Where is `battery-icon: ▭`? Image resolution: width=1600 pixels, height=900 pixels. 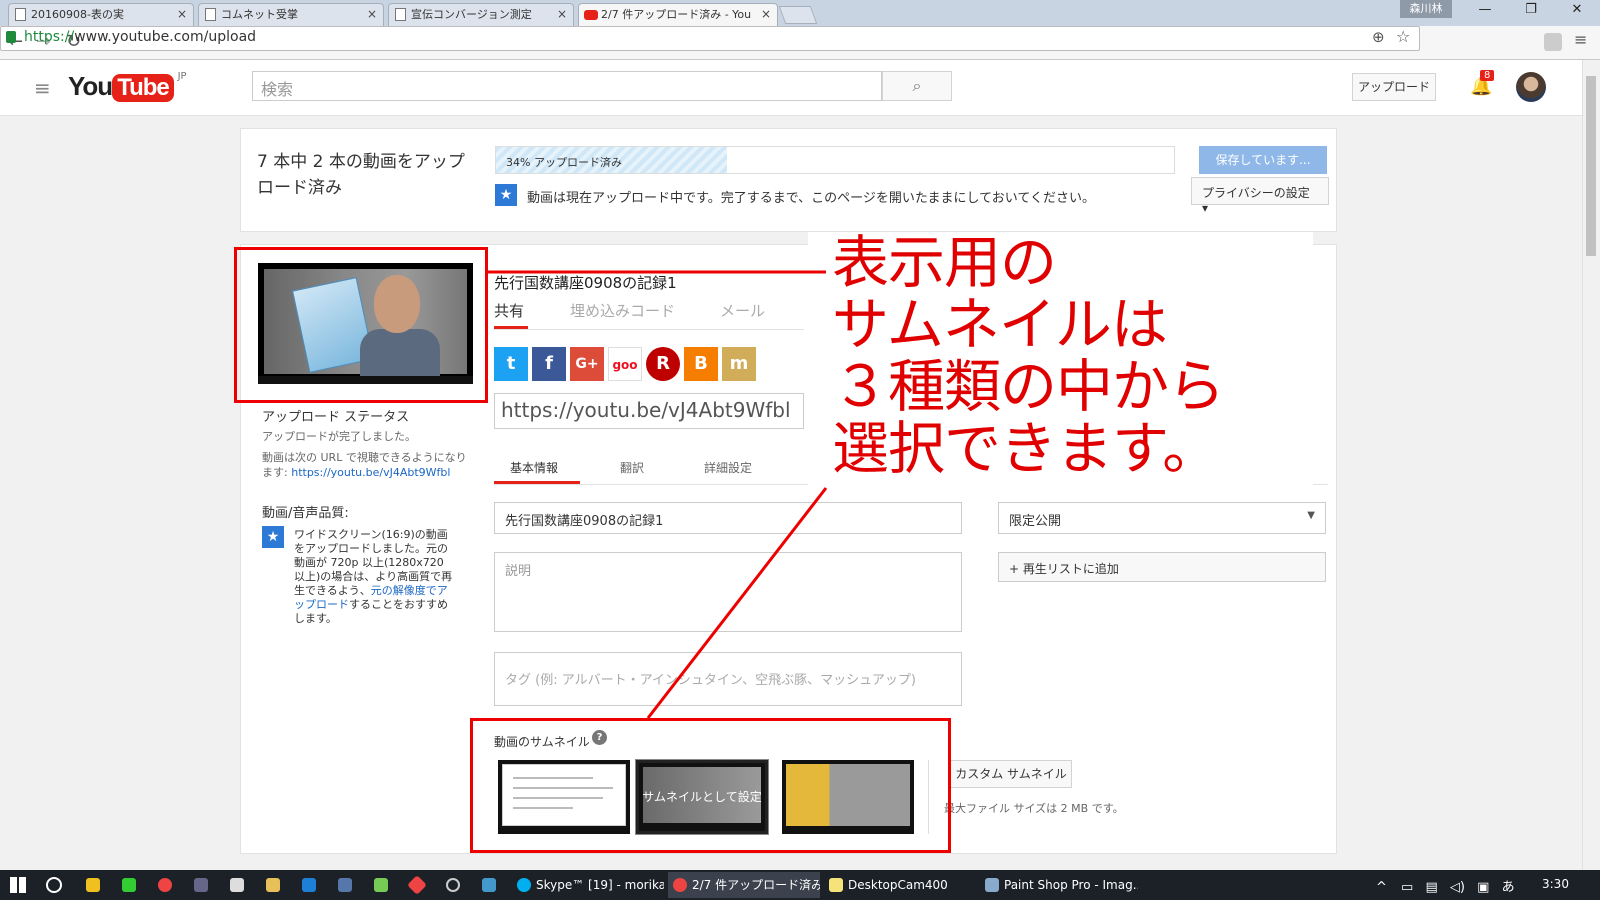 battery-icon: ▭ is located at coordinates (1407, 887).